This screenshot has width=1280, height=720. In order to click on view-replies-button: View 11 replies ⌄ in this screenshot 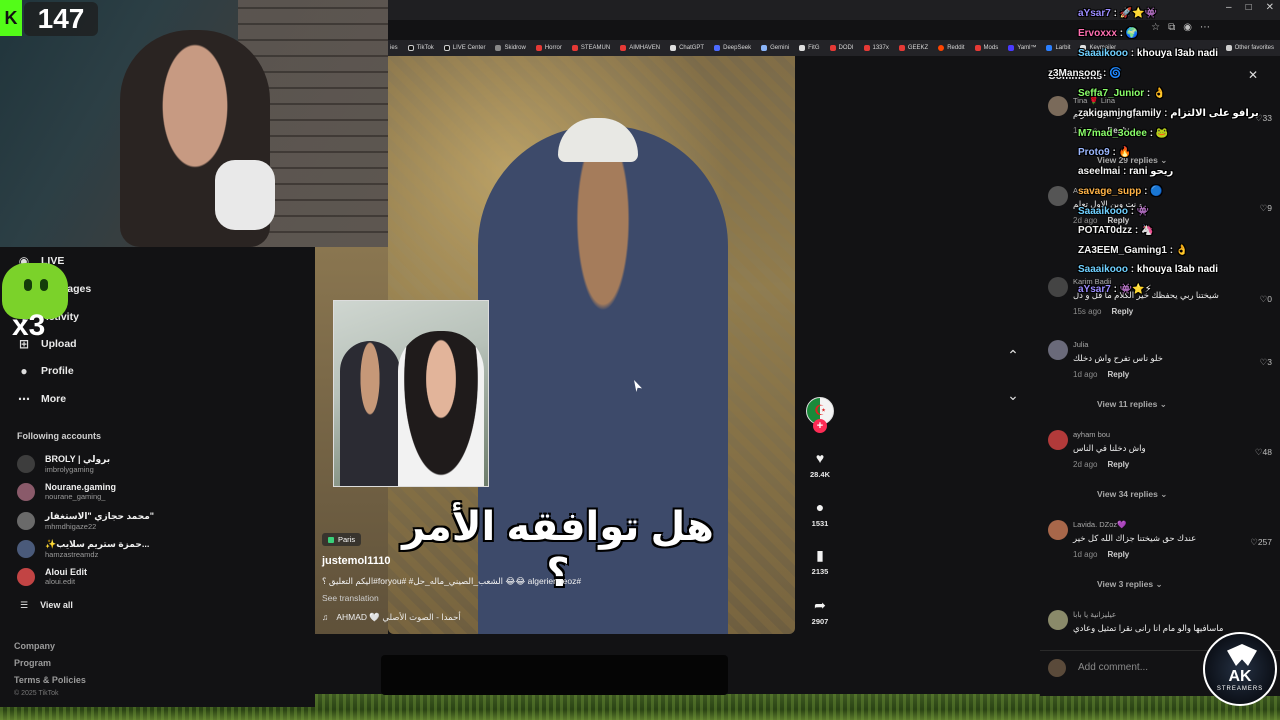, I will do `click(1132, 404)`.